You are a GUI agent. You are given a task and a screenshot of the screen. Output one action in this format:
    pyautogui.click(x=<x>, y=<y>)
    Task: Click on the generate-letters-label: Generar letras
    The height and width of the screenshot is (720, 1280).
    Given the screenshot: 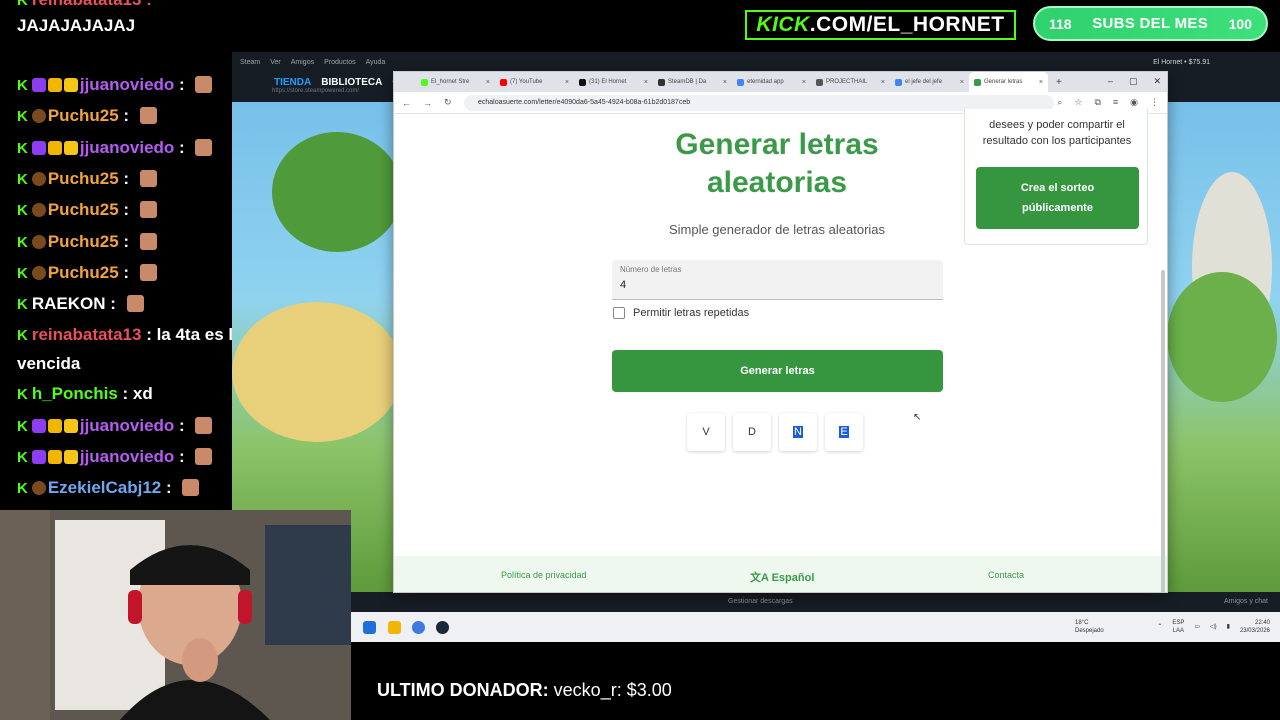 What is the action you would take?
    pyautogui.click(x=777, y=371)
    